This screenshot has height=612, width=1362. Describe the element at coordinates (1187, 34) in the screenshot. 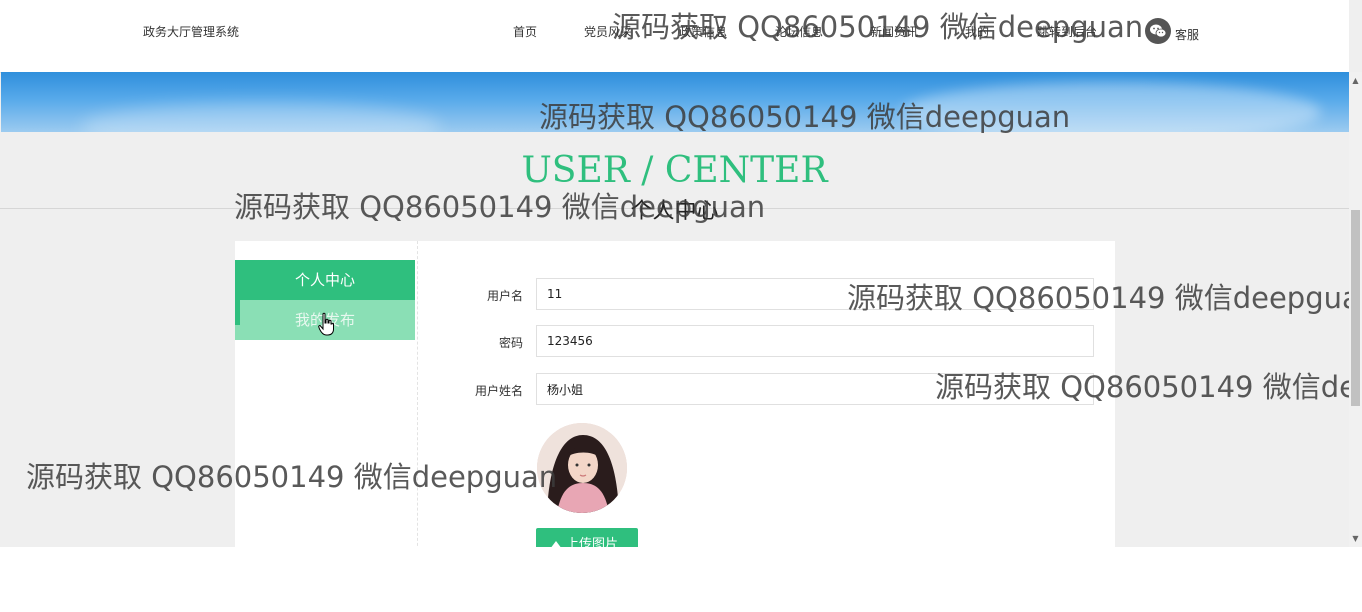

I see `service-label: 客服` at that location.